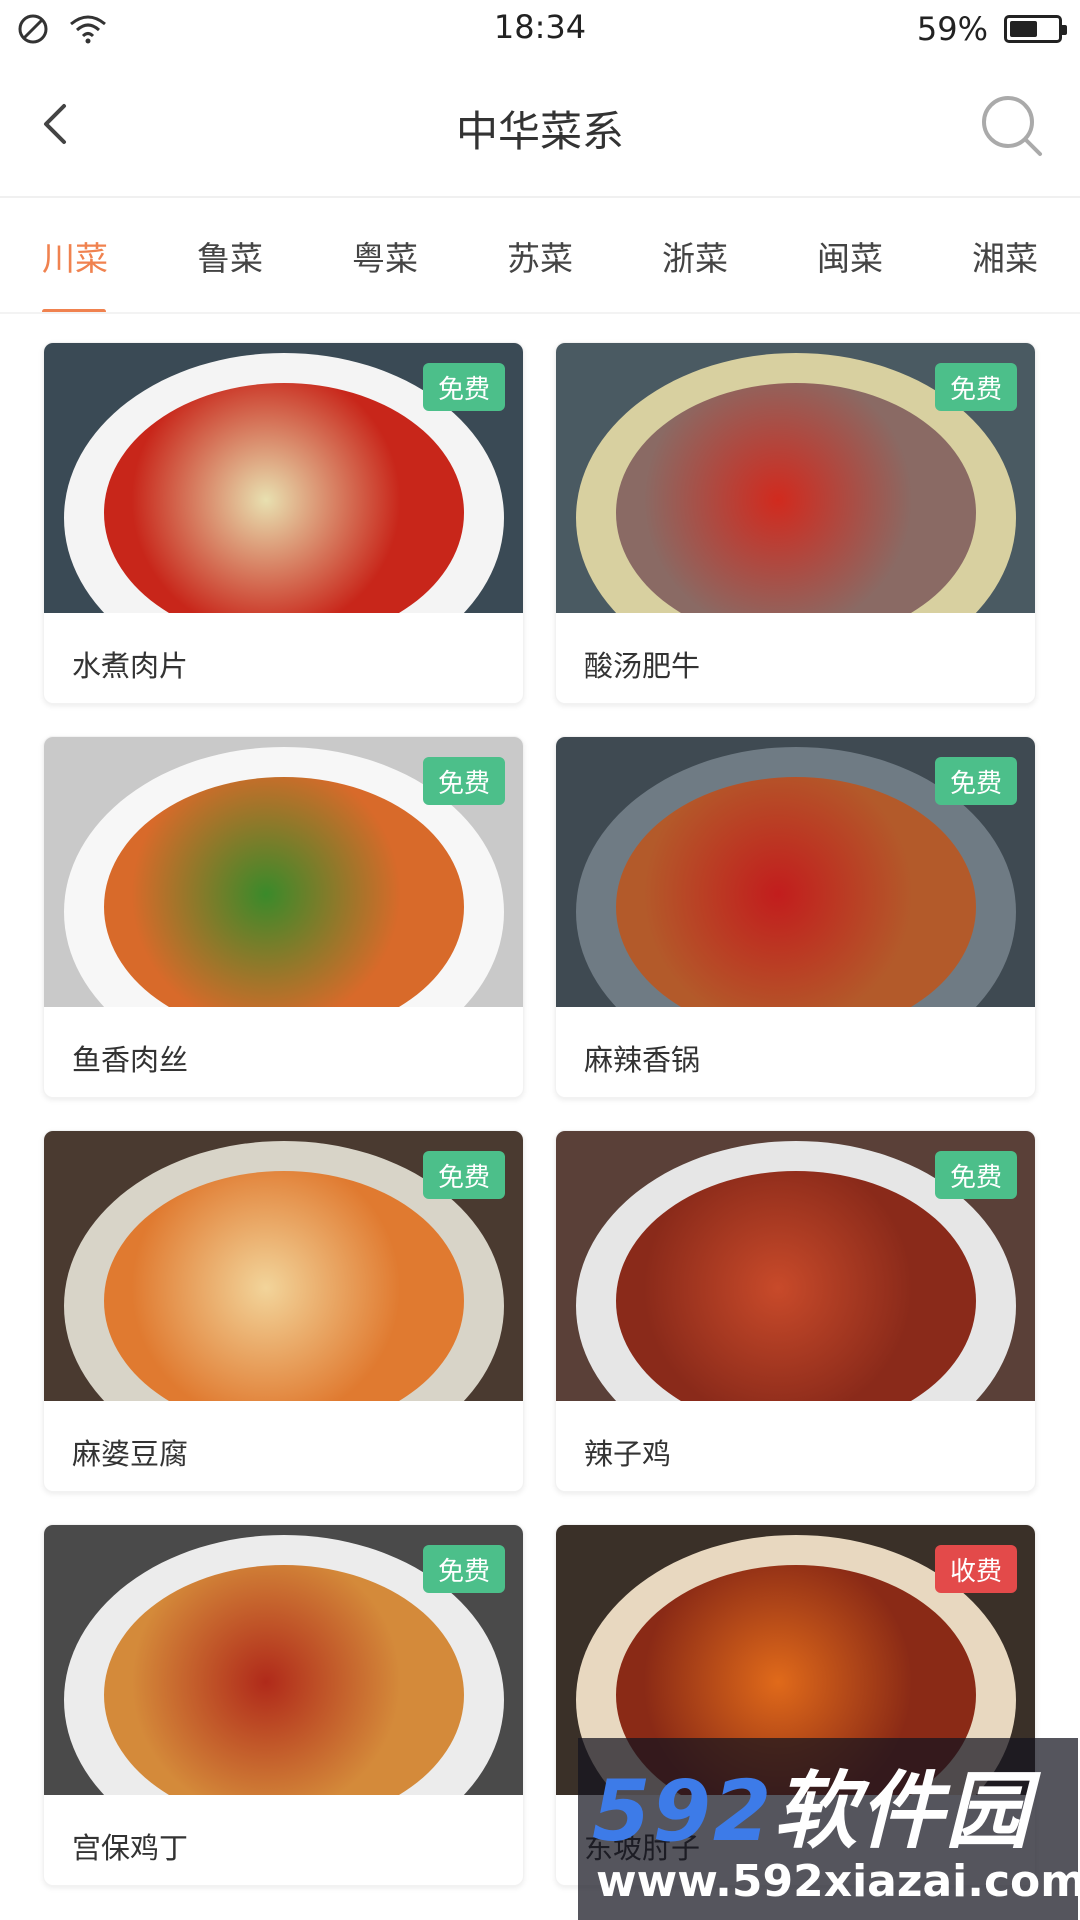 Image resolution: width=1080 pixels, height=1920 pixels. What do you see at coordinates (540, 28) in the screenshot?
I see `status-bar: 18:34 59%` at bounding box center [540, 28].